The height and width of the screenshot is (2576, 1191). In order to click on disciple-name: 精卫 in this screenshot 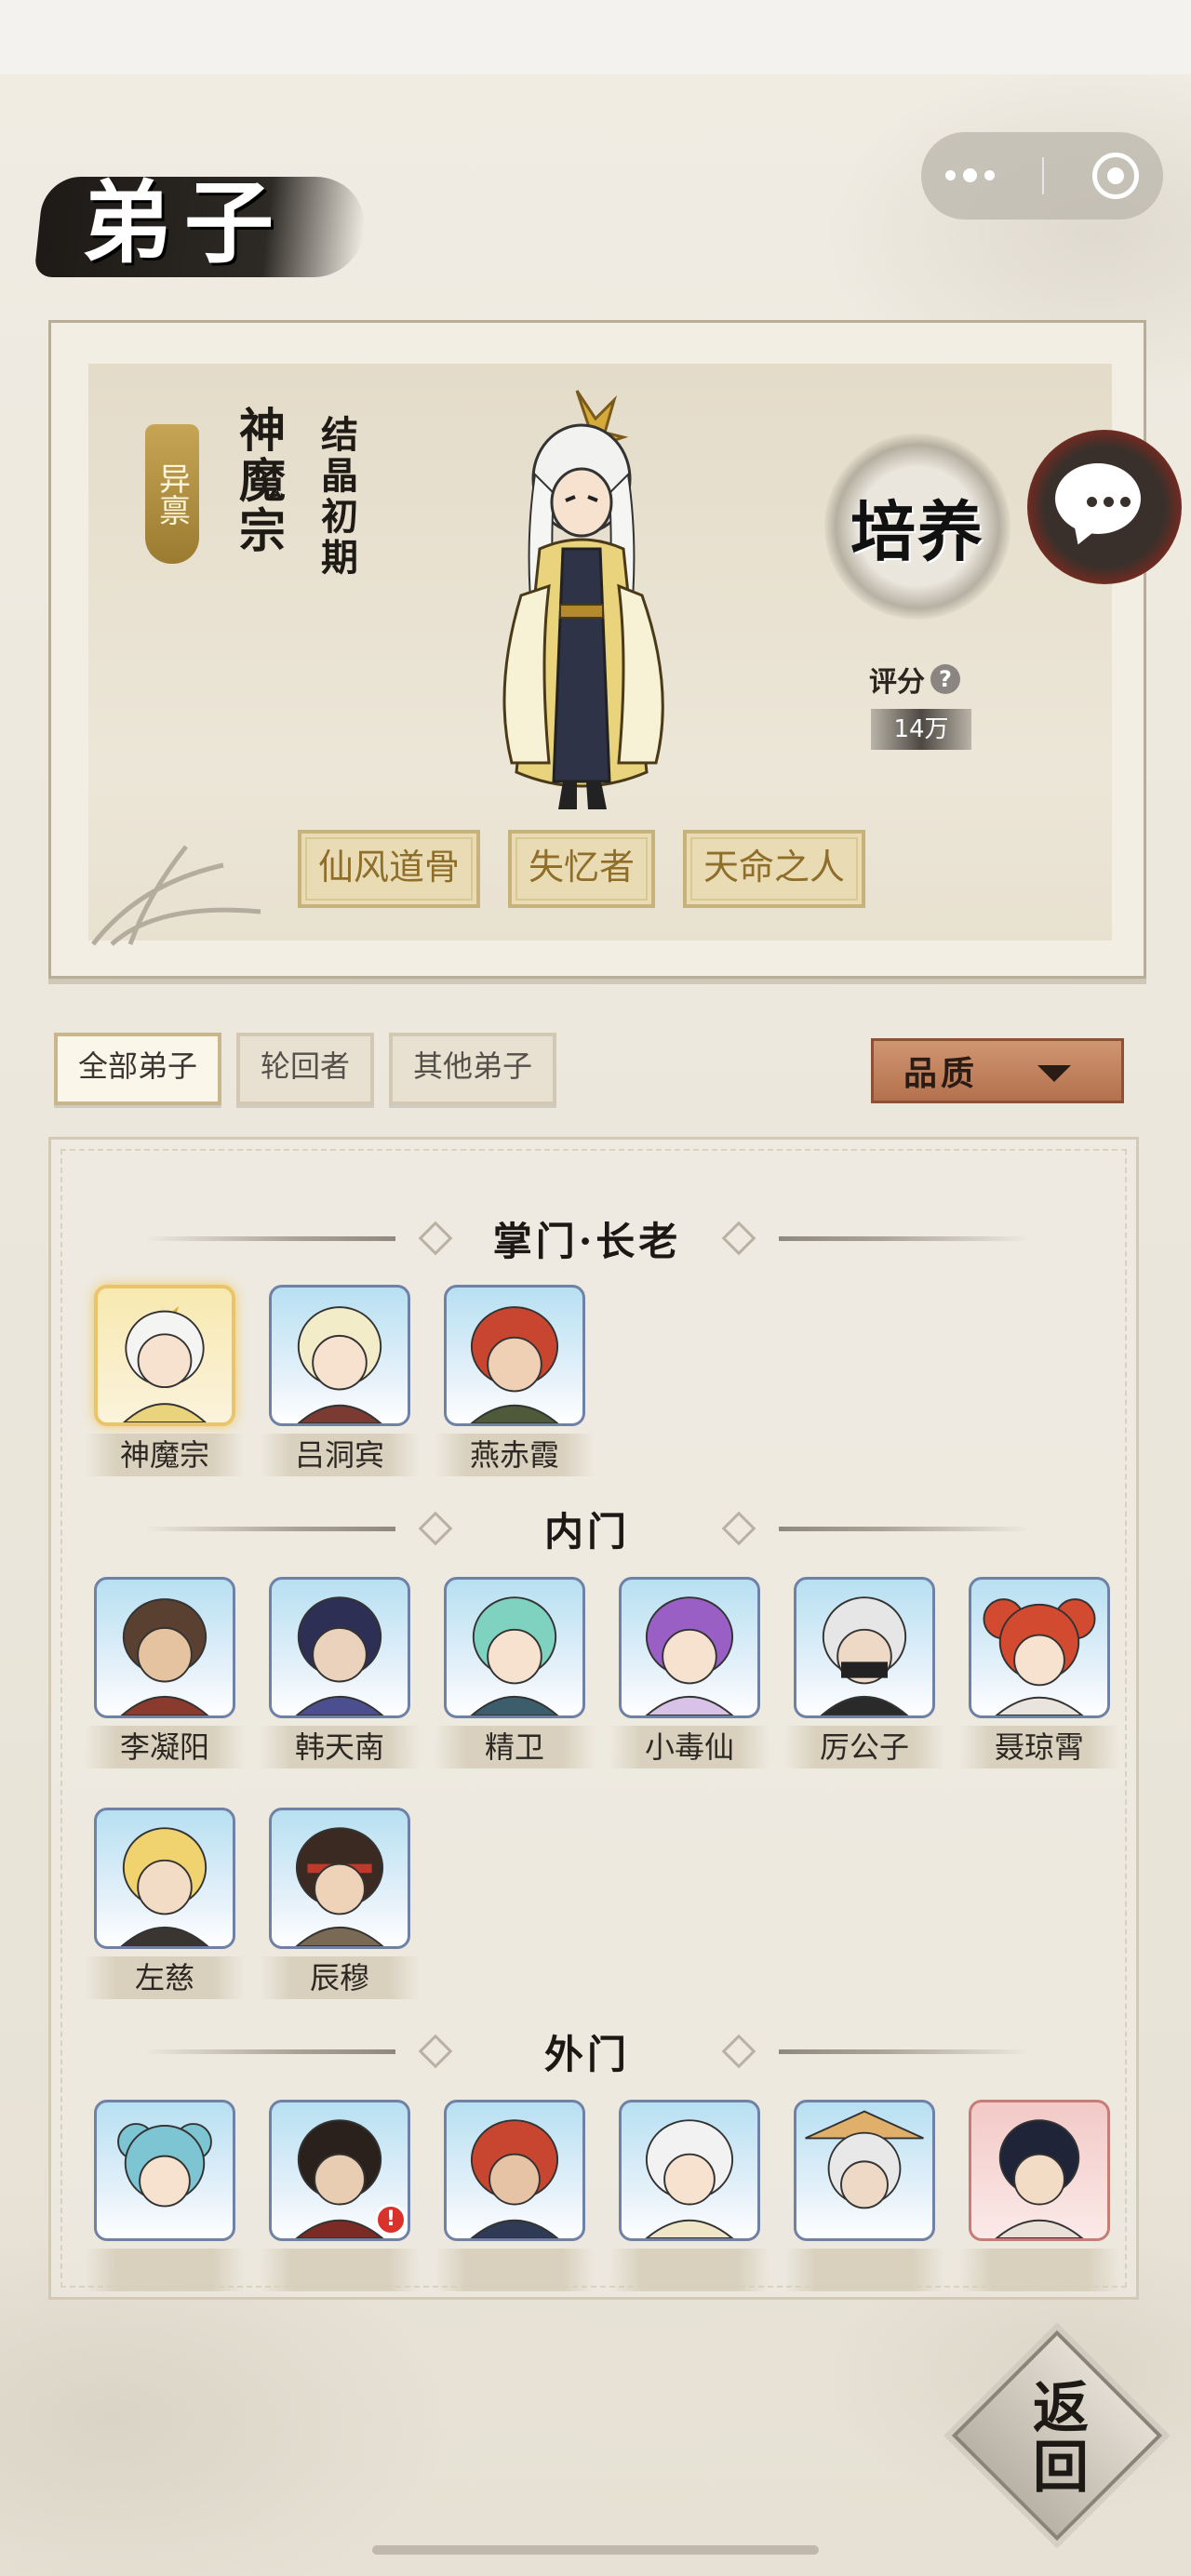, I will do `click(515, 1747)`.